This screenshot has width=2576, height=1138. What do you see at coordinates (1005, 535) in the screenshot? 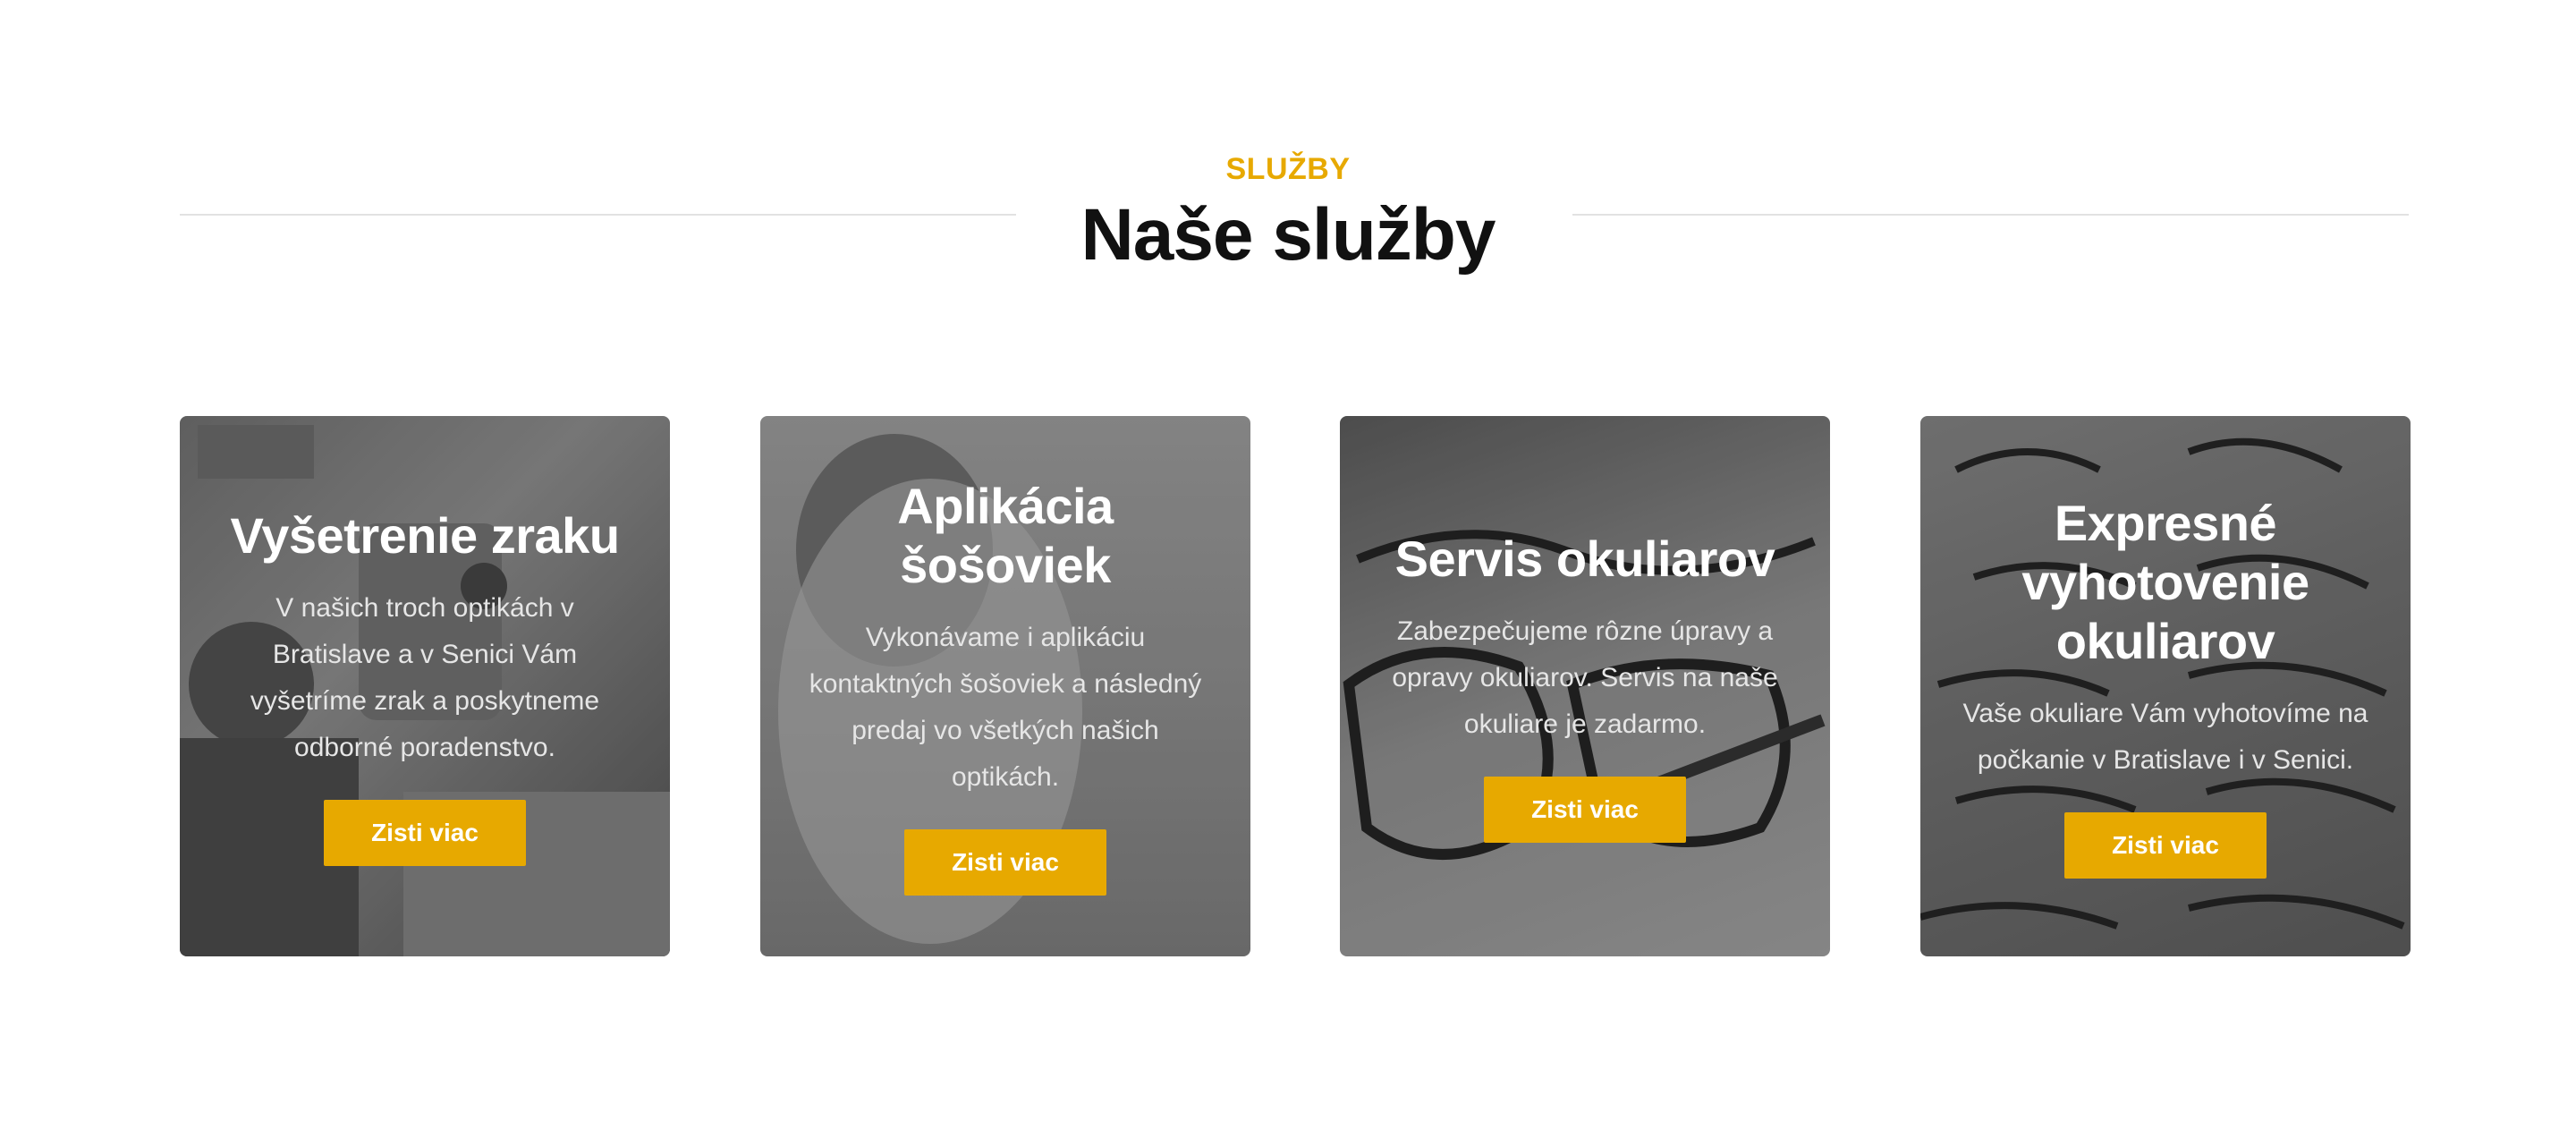
I see `card-title: Aplikácia šošoviek` at bounding box center [1005, 535].